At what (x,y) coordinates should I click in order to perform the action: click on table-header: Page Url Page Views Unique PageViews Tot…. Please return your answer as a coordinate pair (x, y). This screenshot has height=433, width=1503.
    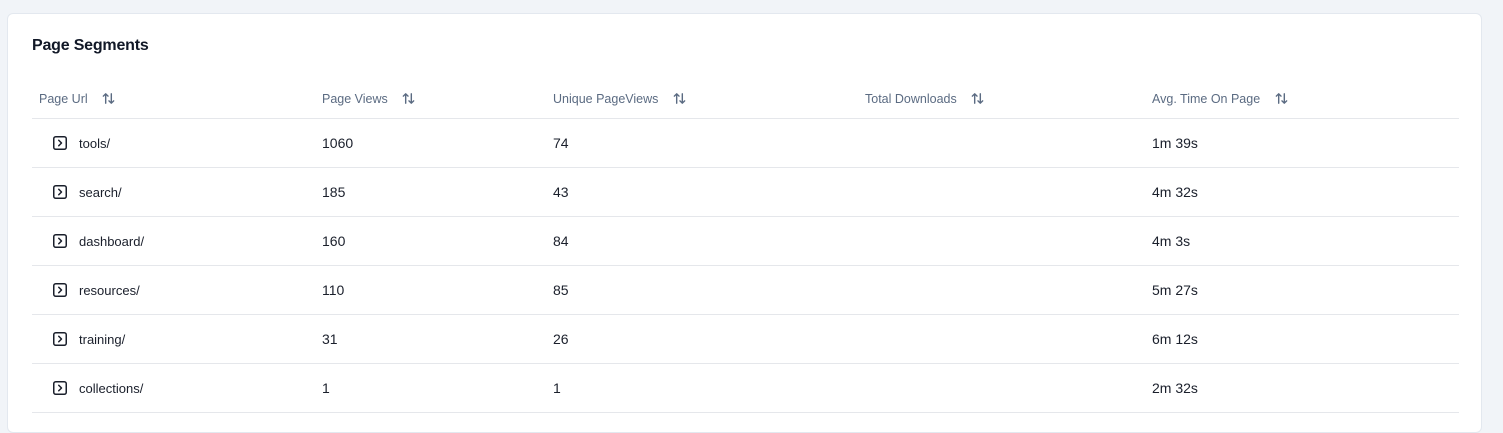
    Looking at the image, I should click on (745, 99).